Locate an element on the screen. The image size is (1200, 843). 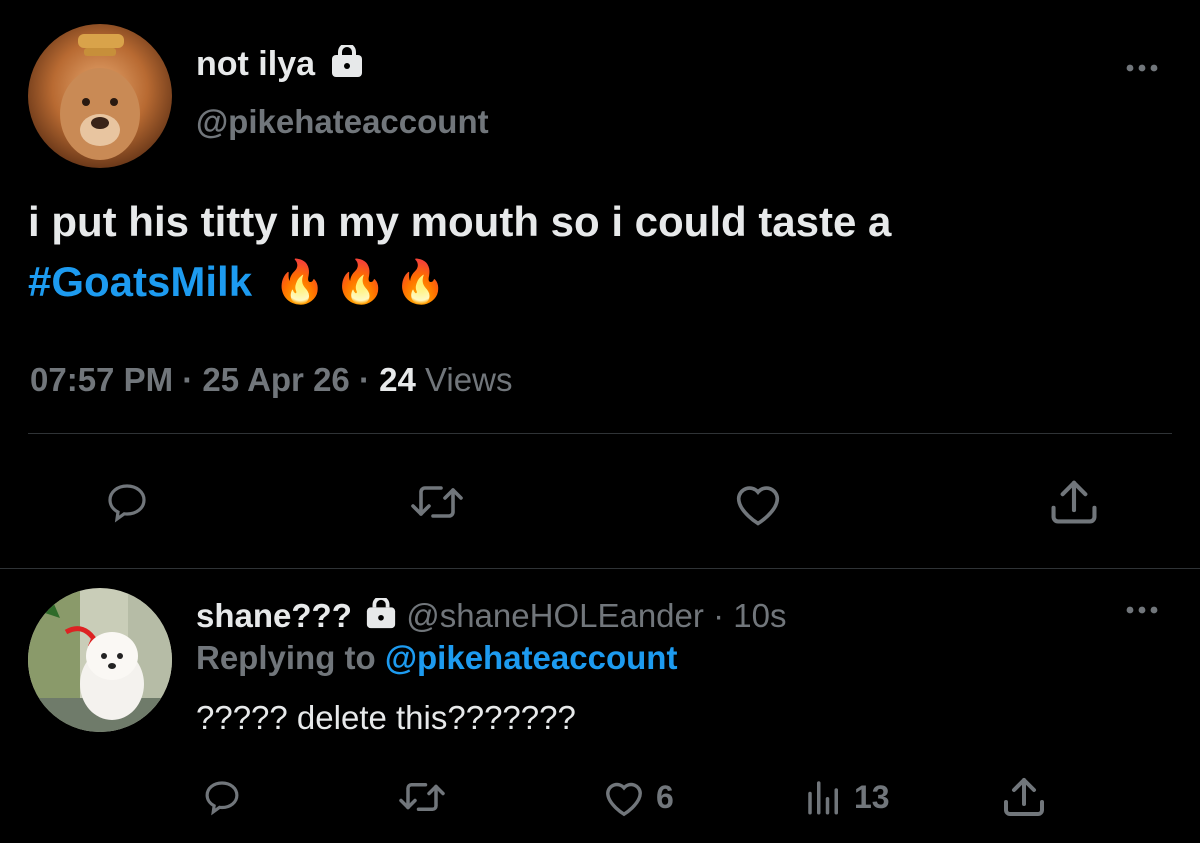
reply-handle: @shaneHOLEander is located at coordinates (555, 615).